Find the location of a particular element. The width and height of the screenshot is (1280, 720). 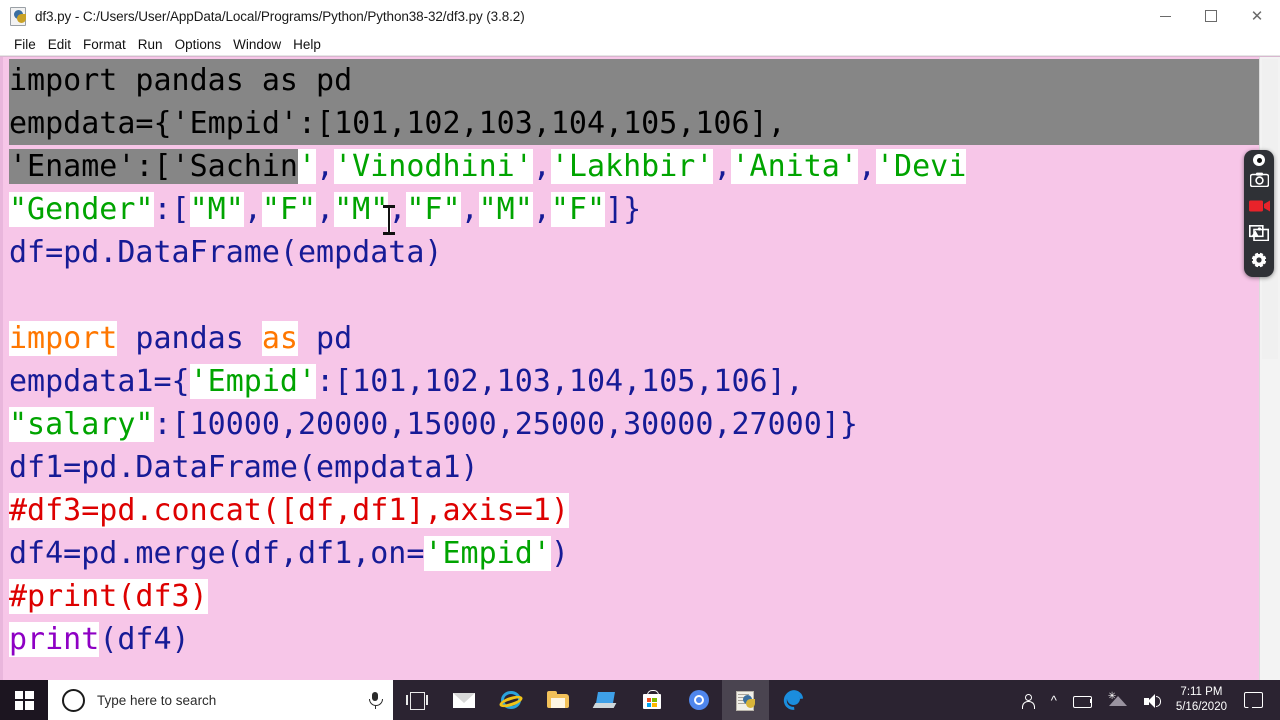

code-token: pandas is located at coordinates (189, 338).